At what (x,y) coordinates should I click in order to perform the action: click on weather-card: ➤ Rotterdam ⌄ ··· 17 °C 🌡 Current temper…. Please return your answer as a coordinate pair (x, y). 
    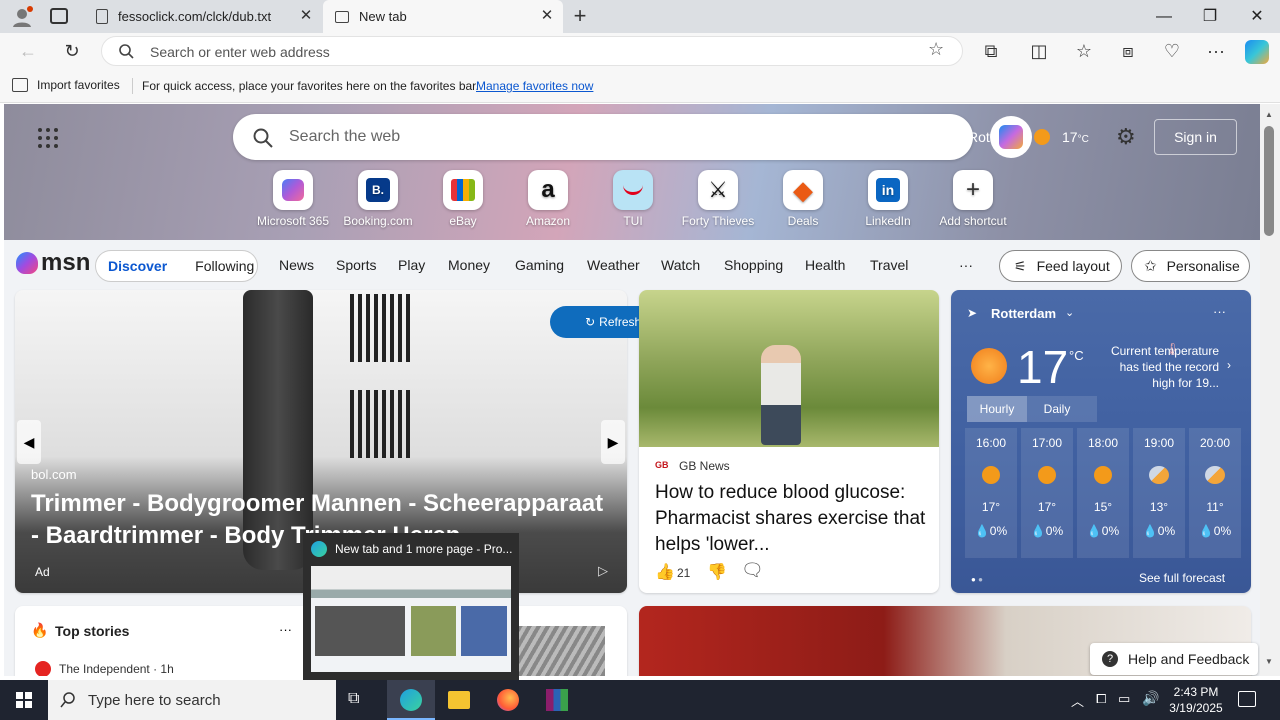
    Looking at the image, I should click on (1101, 441).